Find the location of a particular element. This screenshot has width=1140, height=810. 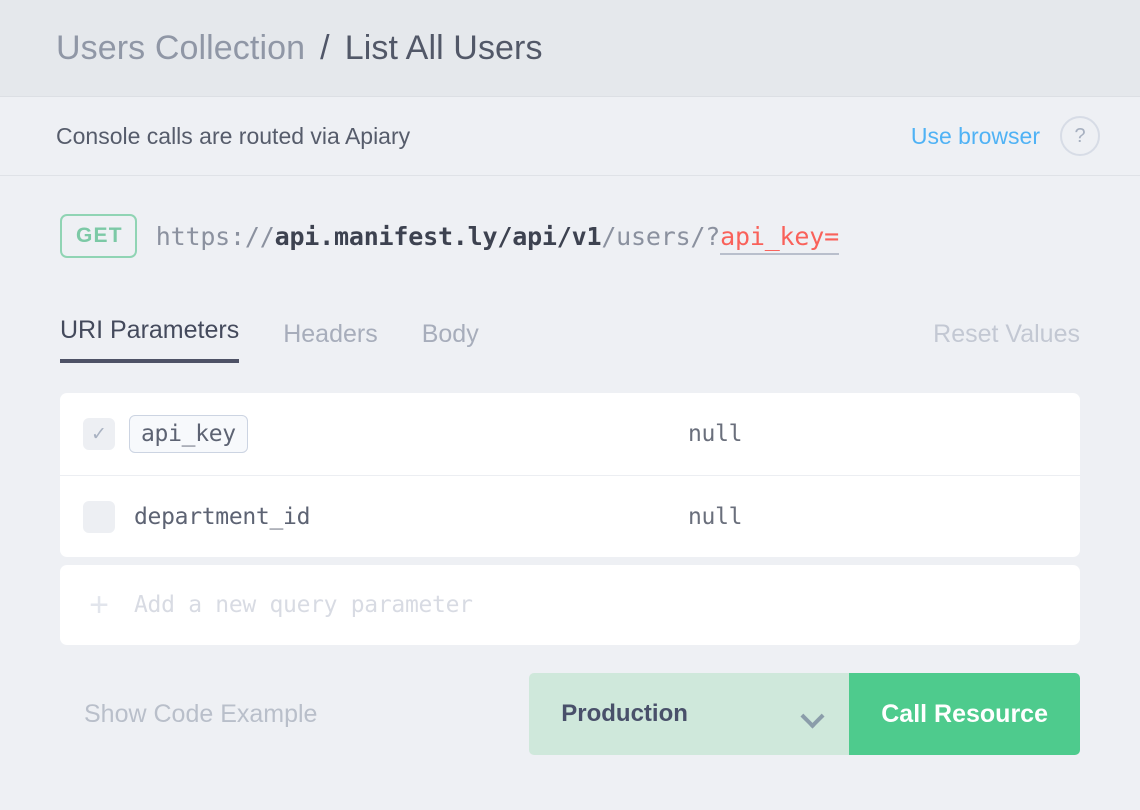

tab-body: Body is located at coordinates (450, 341).